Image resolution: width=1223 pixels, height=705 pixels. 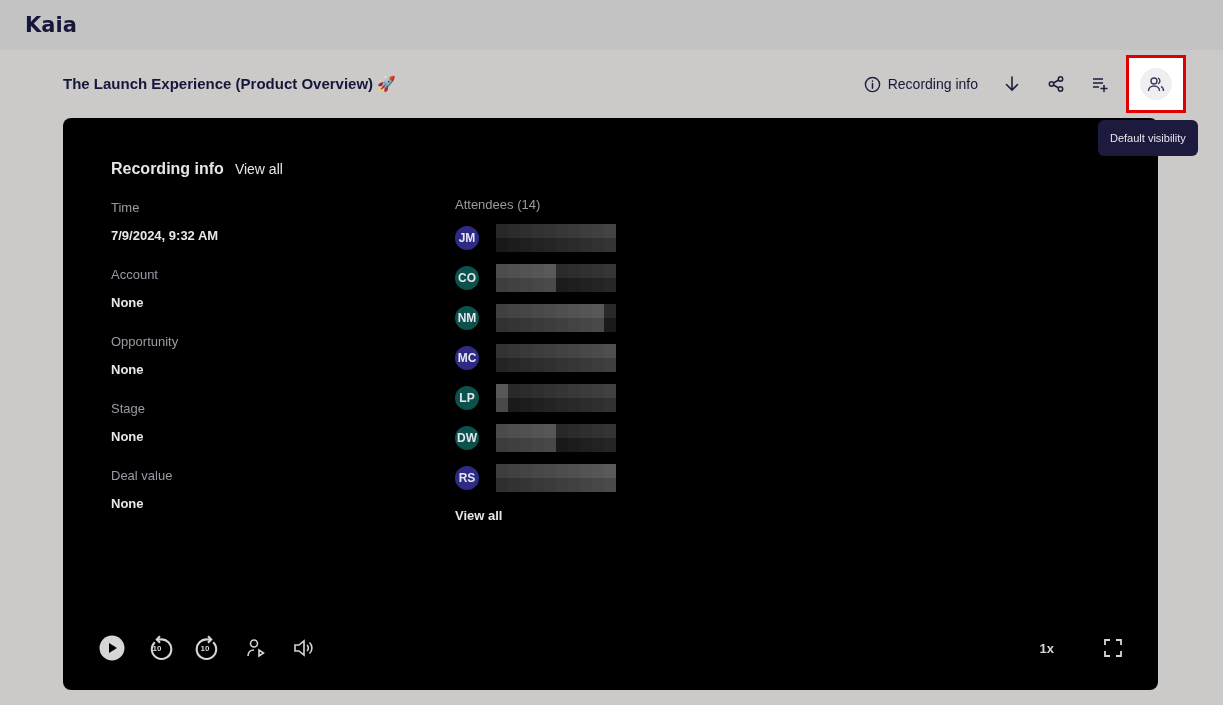 I want to click on field-label: Account, so click(x=135, y=274).